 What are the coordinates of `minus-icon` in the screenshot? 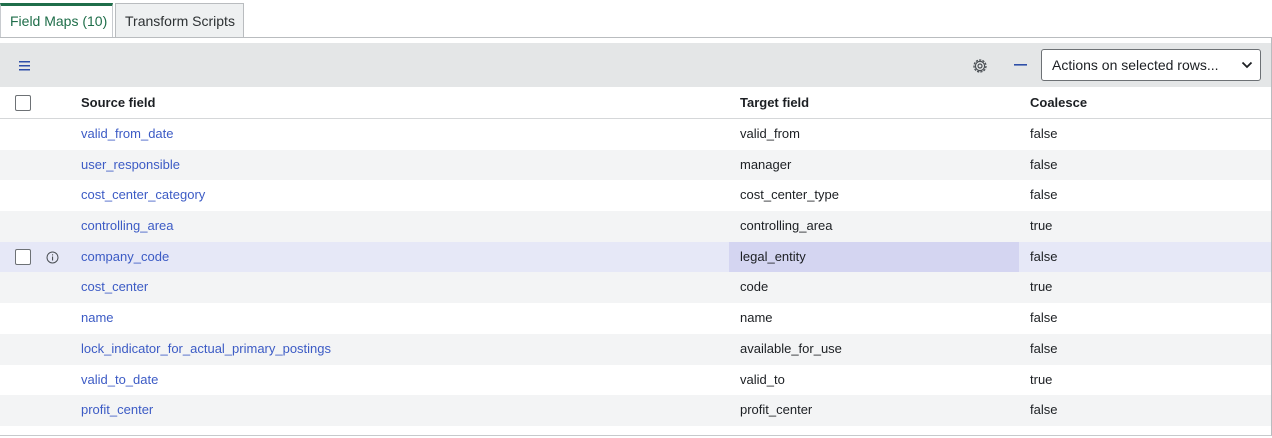 It's located at (1021, 65).